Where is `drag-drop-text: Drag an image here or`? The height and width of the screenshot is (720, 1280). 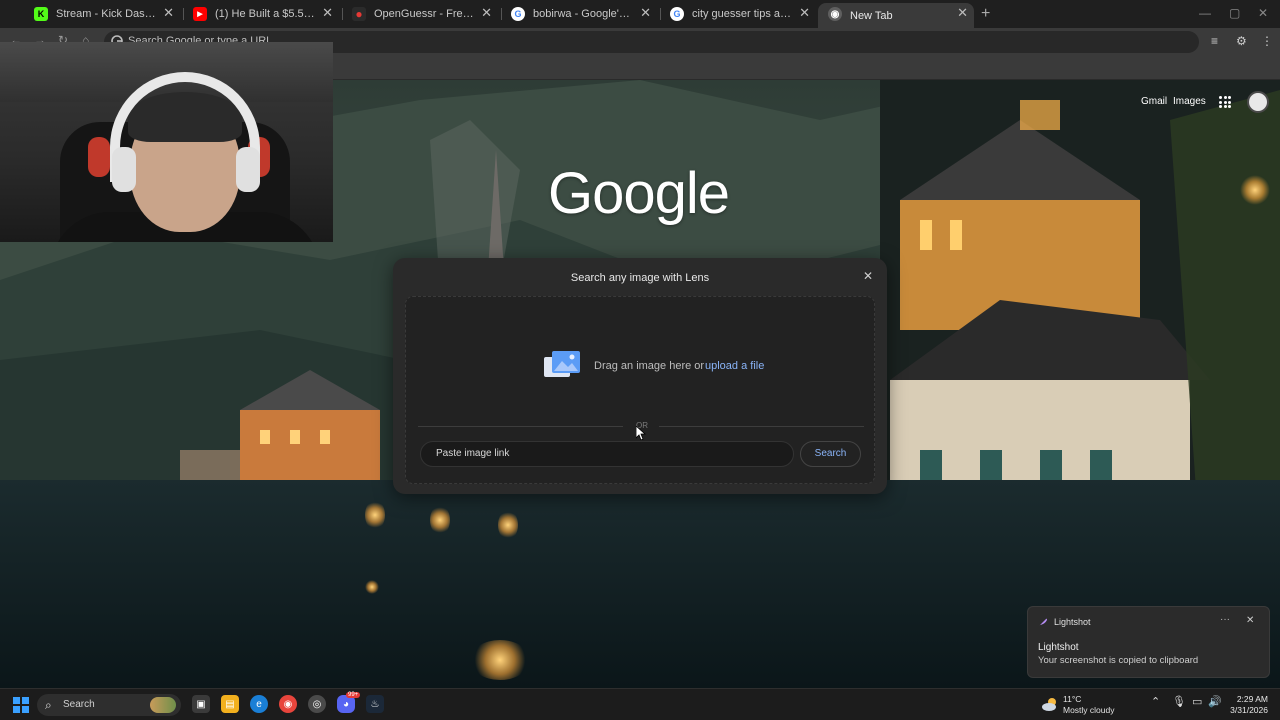
drag-drop-text: Drag an image here or is located at coordinates (649, 366).